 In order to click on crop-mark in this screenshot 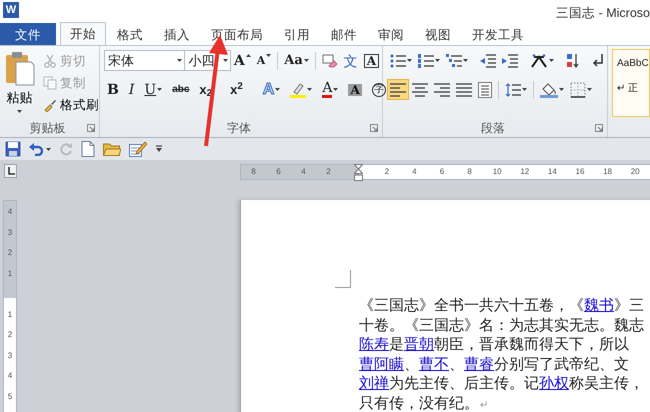, I will do `click(343, 279)`.